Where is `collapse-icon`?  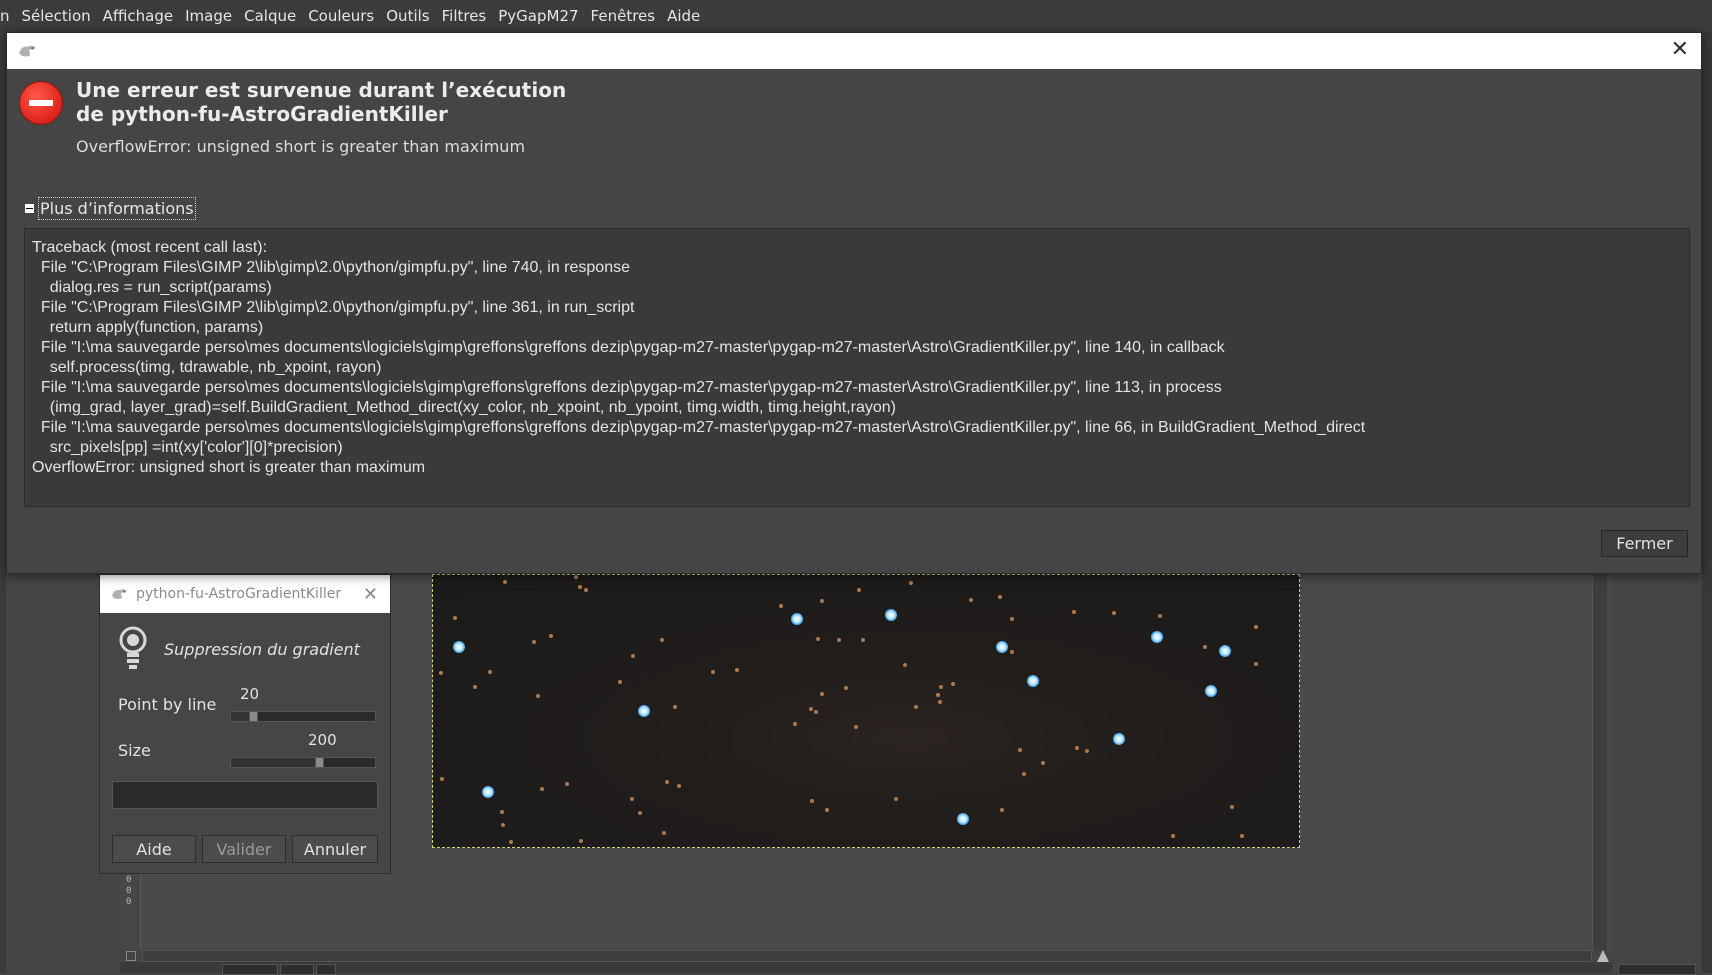
collapse-icon is located at coordinates (29, 208).